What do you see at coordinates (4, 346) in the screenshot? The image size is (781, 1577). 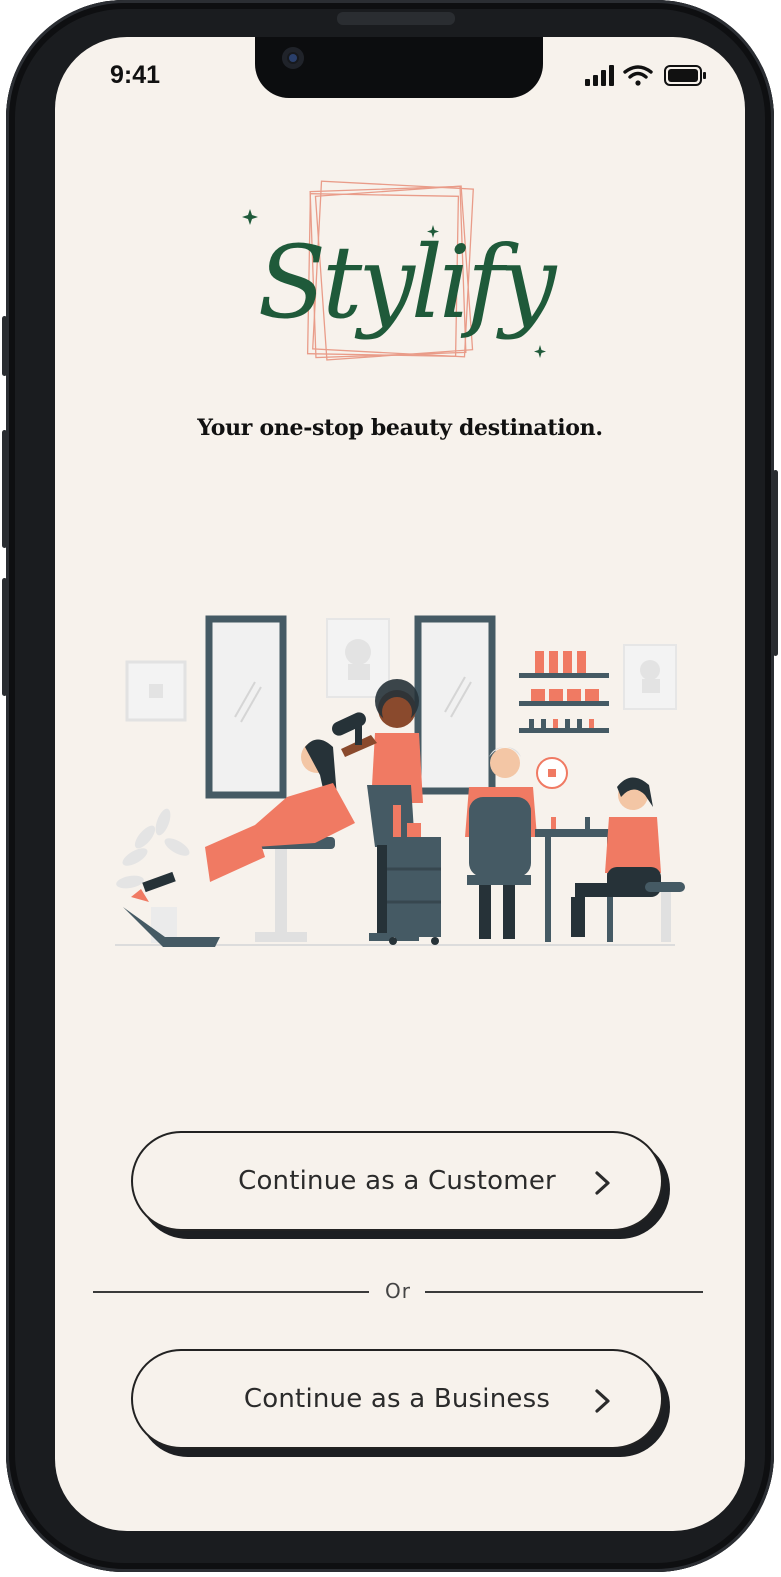 I see `action-button` at bounding box center [4, 346].